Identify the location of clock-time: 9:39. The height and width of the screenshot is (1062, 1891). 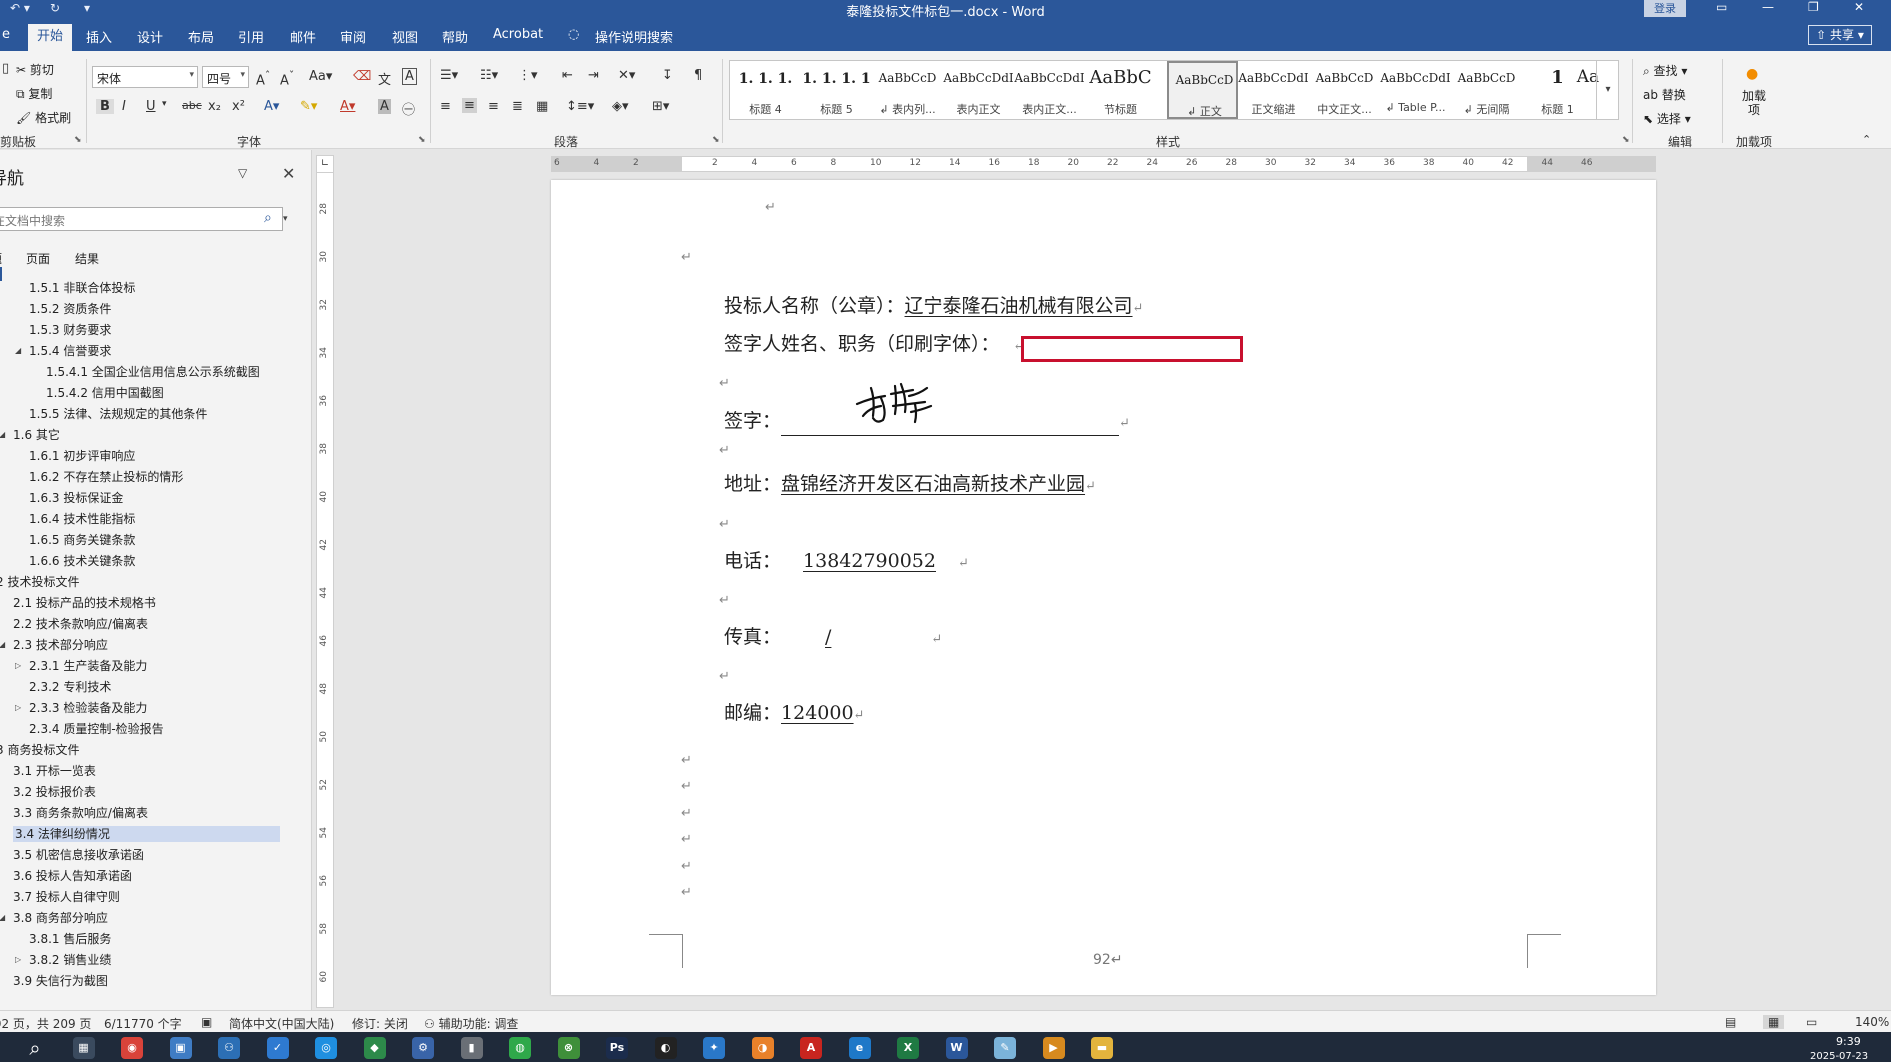
(1848, 1041).